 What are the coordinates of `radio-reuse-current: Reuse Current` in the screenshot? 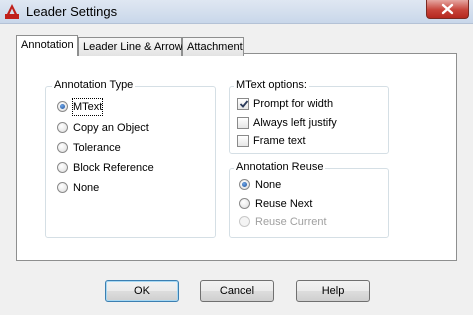 It's located at (309, 222).